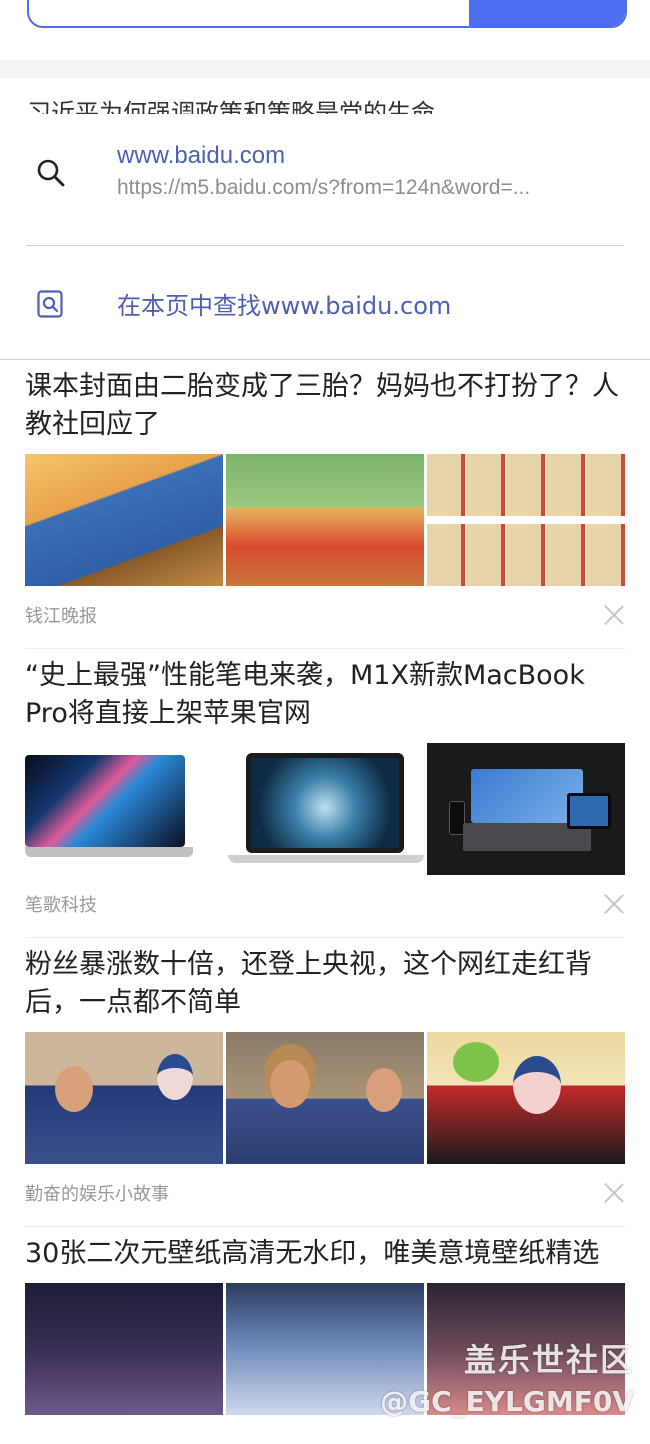  I want to click on suggestion-title: www.baidu.com, so click(201, 155).